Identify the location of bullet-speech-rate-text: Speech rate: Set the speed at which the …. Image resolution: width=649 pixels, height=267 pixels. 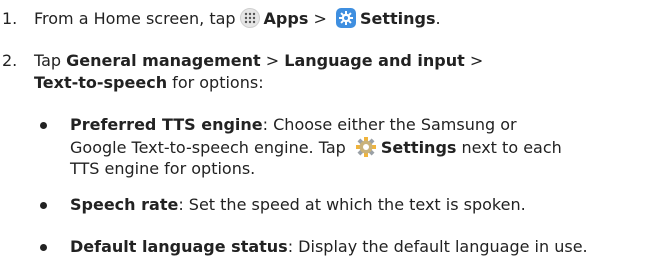
(298, 205).